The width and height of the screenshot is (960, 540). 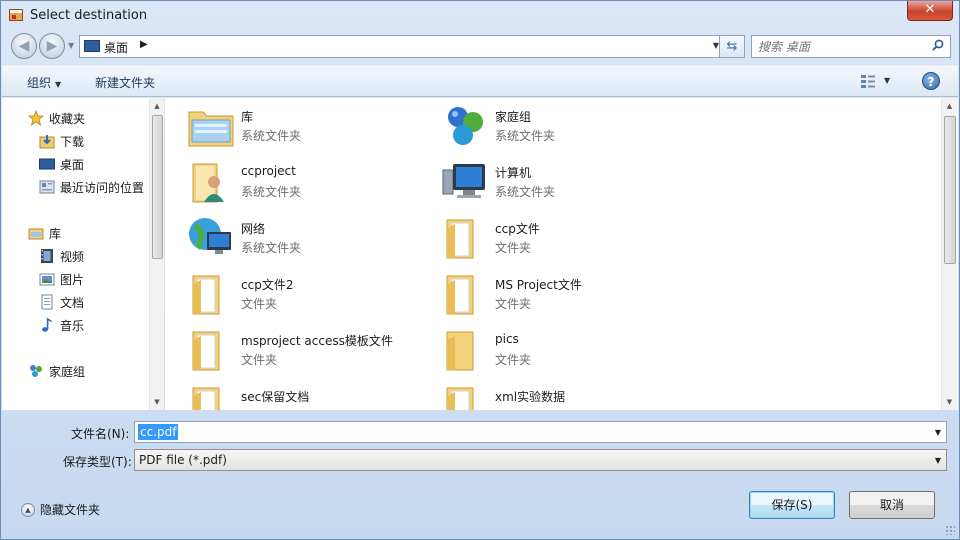 I want to click on sidebar-item-desktop: 桌面, so click(x=61, y=164).